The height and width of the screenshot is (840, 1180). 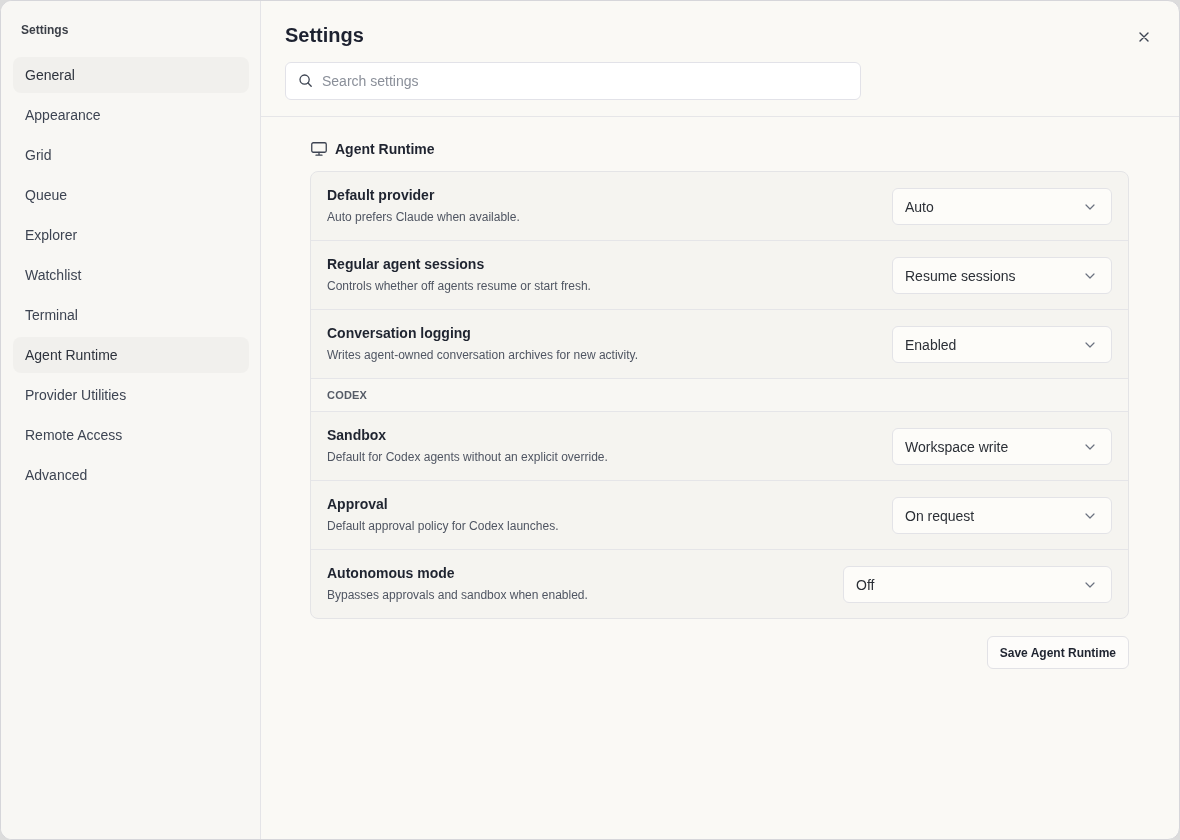 What do you see at coordinates (385, 149) in the screenshot?
I see `section-title: Agent Runtime` at bounding box center [385, 149].